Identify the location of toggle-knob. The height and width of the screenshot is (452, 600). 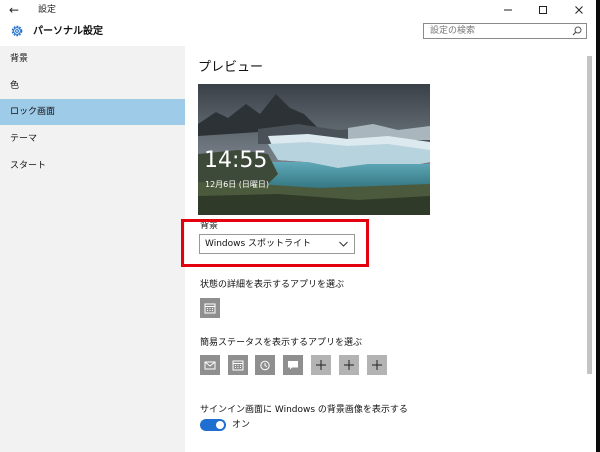
(220, 425).